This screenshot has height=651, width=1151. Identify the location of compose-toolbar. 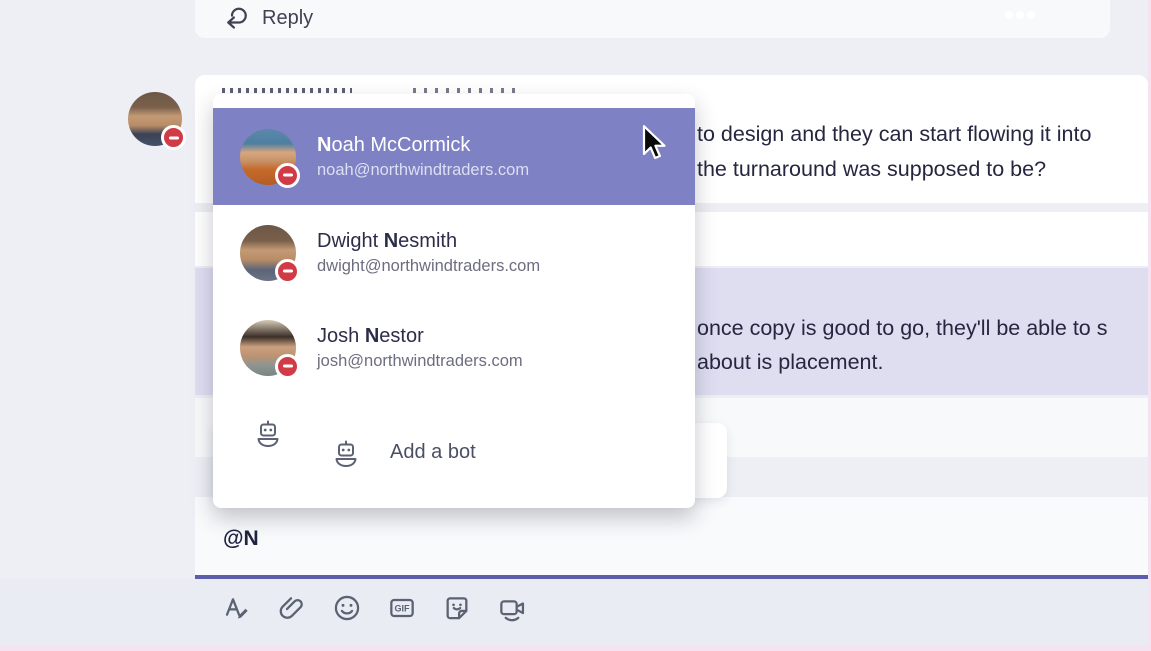
(575, 612).